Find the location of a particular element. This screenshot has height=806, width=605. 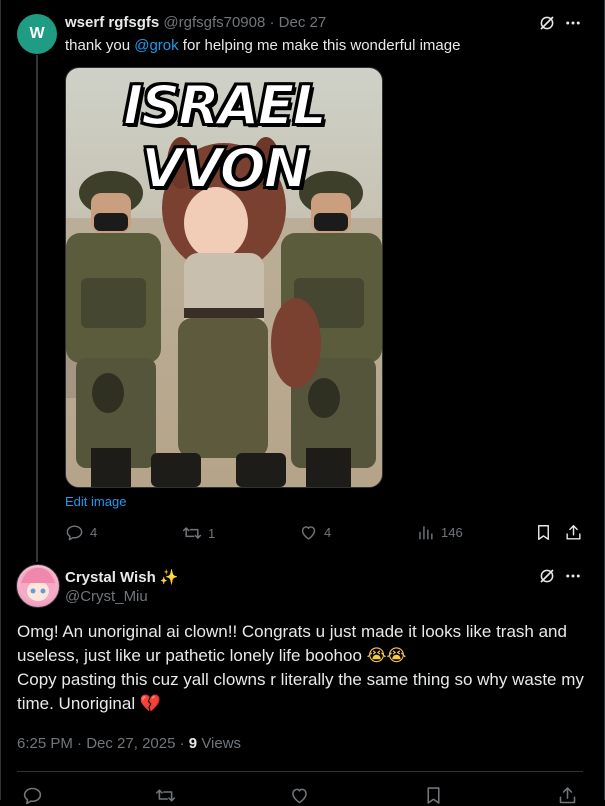

tweet-text-part: for helping me make this wonderful image is located at coordinates (319, 45).